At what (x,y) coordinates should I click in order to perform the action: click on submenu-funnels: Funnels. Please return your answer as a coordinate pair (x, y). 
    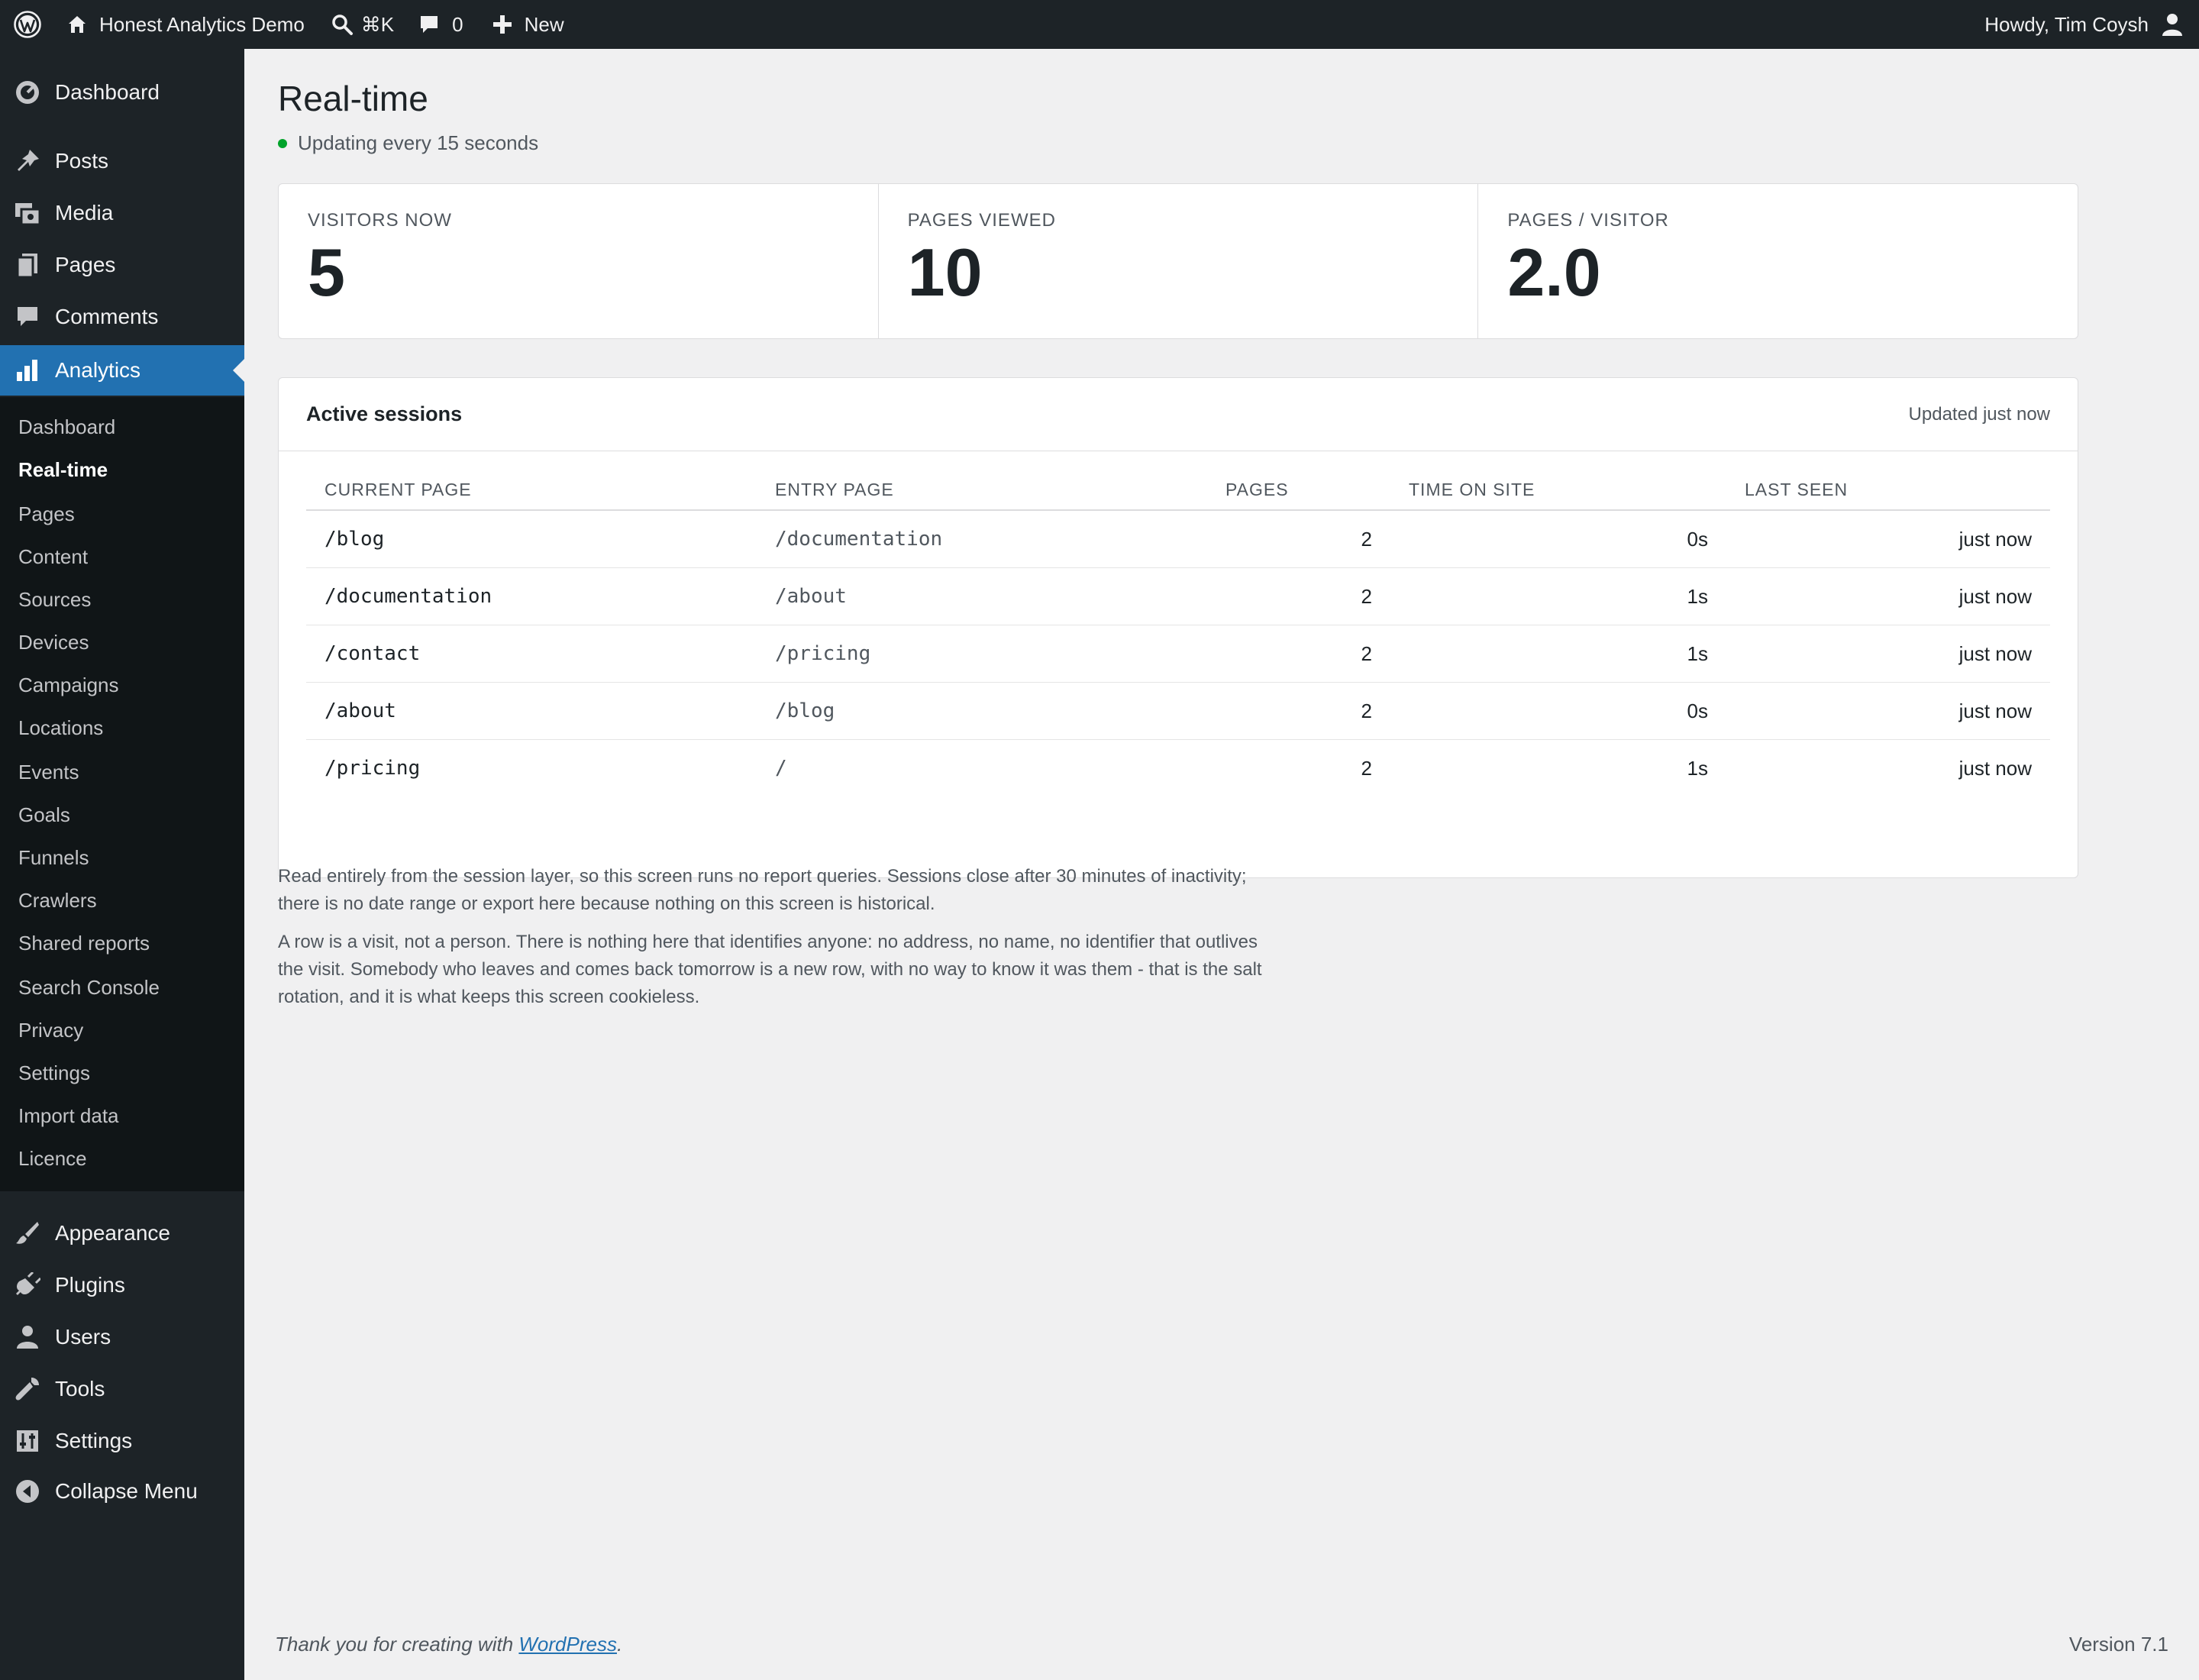
    Looking at the image, I should click on (53, 858).